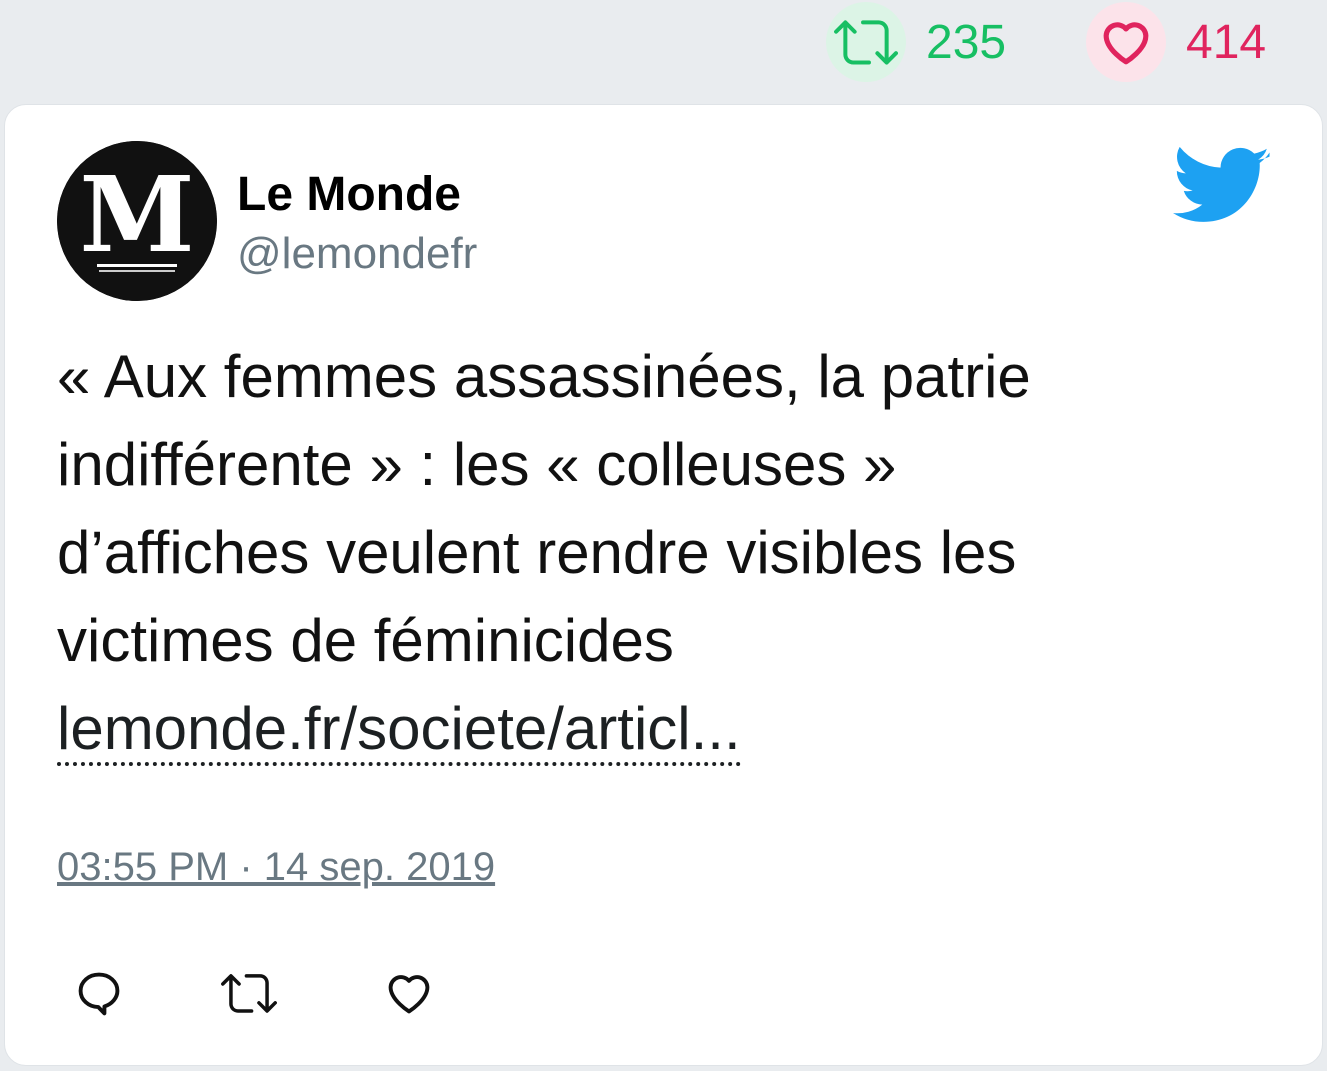 Image resolution: width=1327 pixels, height=1071 pixels. I want to click on tweet-text-line: indifférente » : les « colleuses », so click(477, 464).